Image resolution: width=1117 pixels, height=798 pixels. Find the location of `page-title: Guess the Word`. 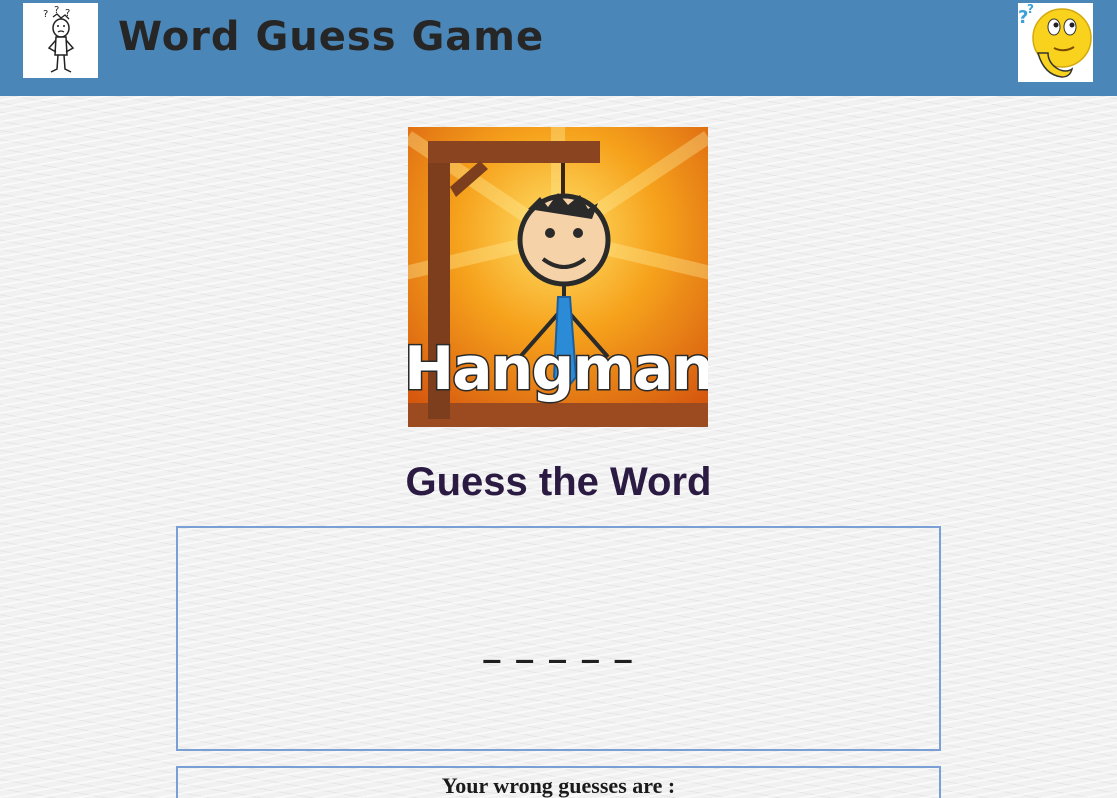

page-title: Guess the Word is located at coordinates (558, 482).